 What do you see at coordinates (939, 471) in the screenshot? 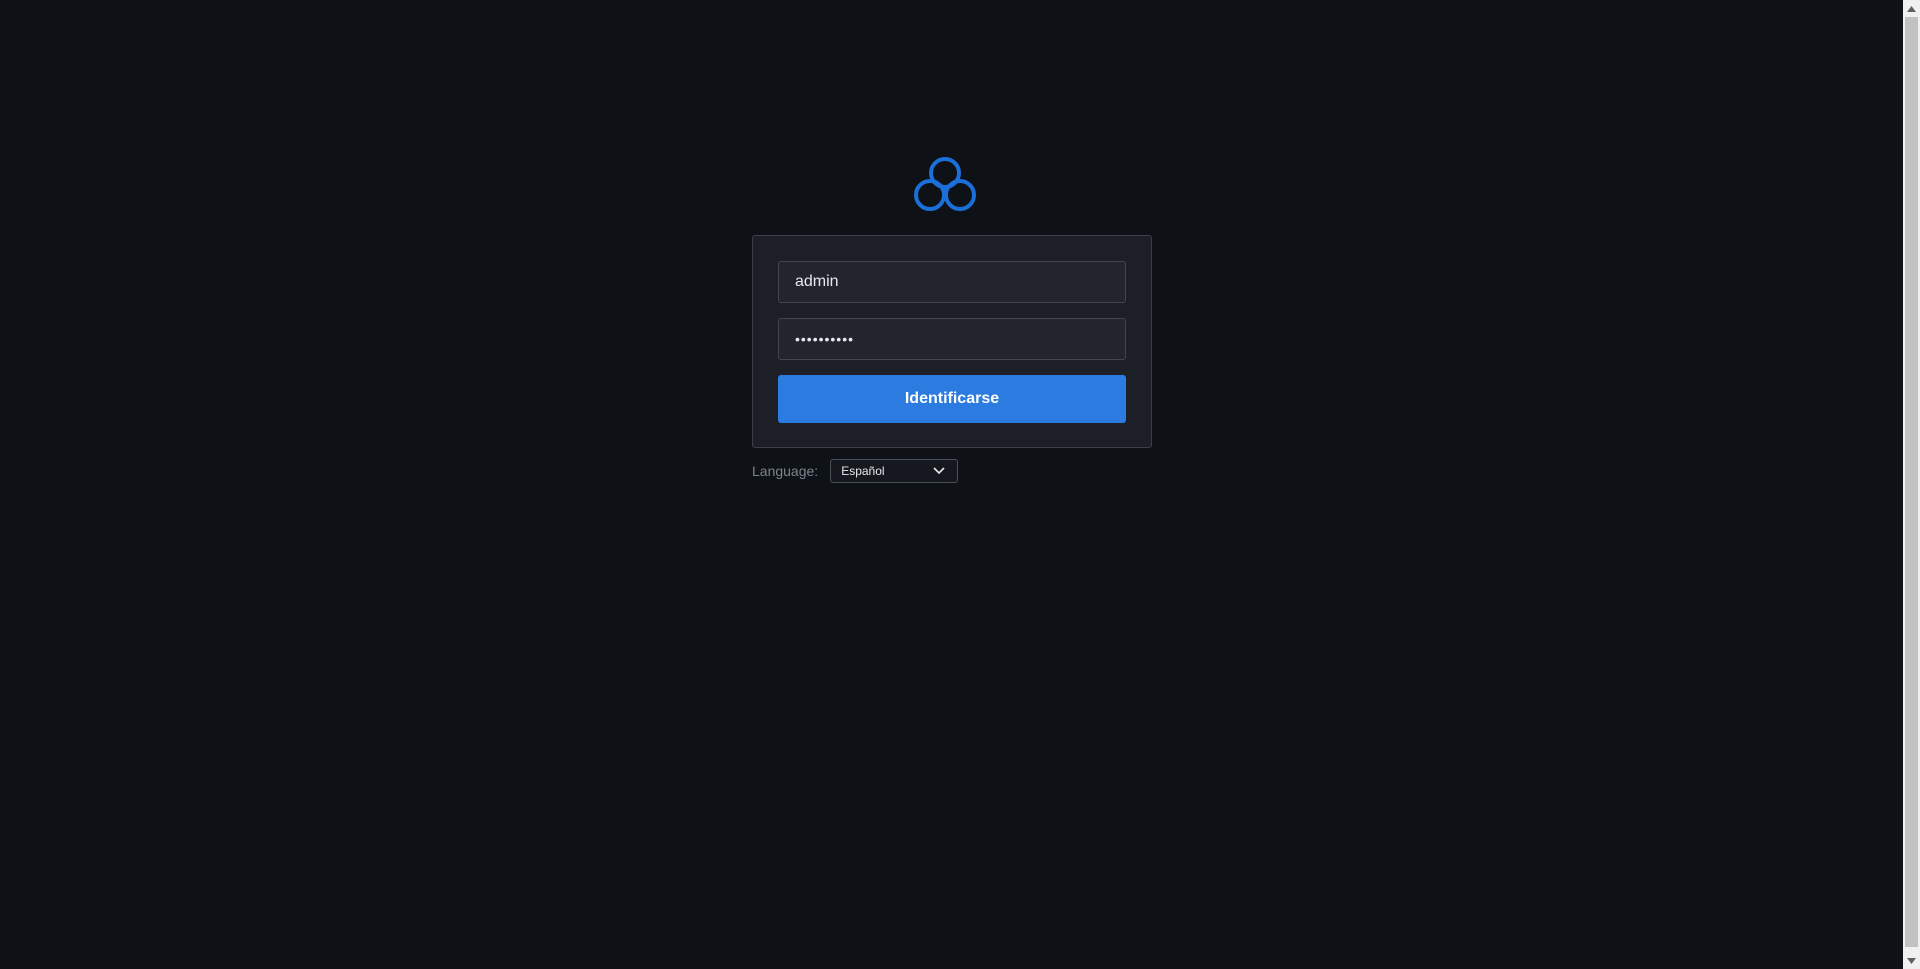
I see `chevron-down-icon` at bounding box center [939, 471].